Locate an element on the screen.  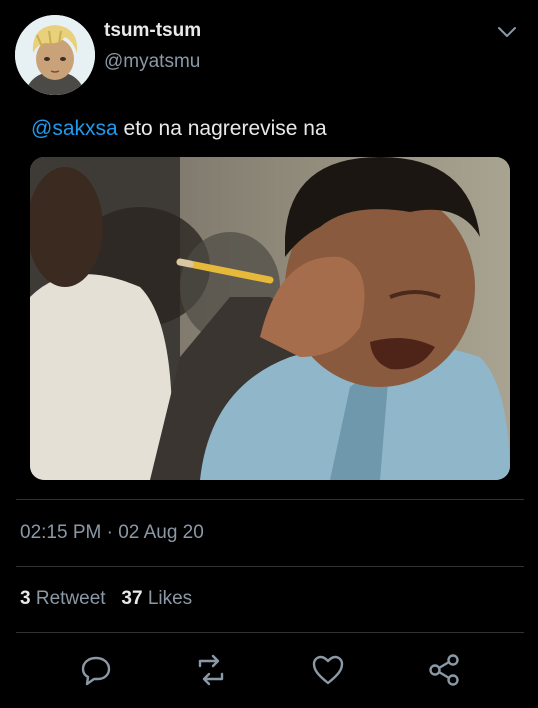
chevron-down-icon is located at coordinates (507, 32).